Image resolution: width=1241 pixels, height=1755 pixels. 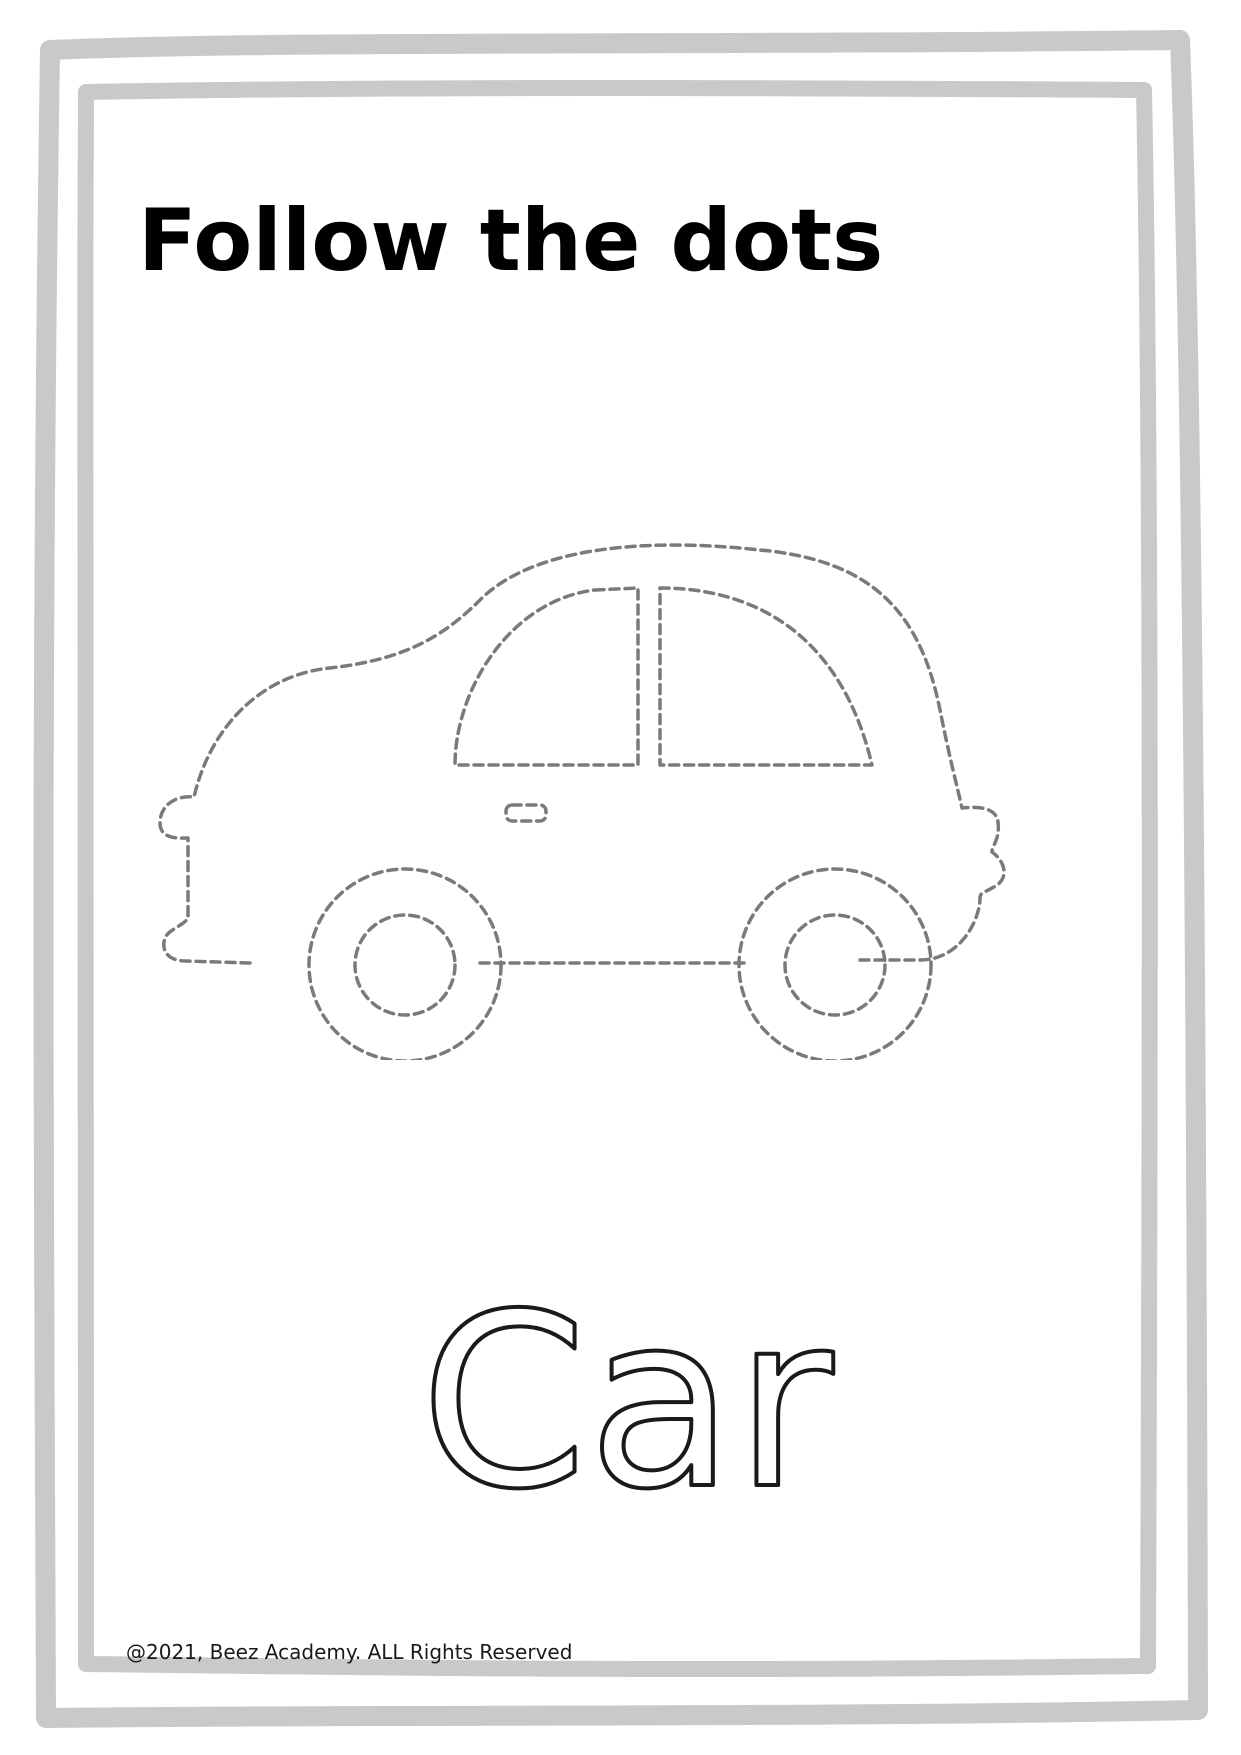 What do you see at coordinates (349, 1652) in the screenshot?
I see `copyright-notice: @2021, Beez Academy. ALL Rights Reserved` at bounding box center [349, 1652].